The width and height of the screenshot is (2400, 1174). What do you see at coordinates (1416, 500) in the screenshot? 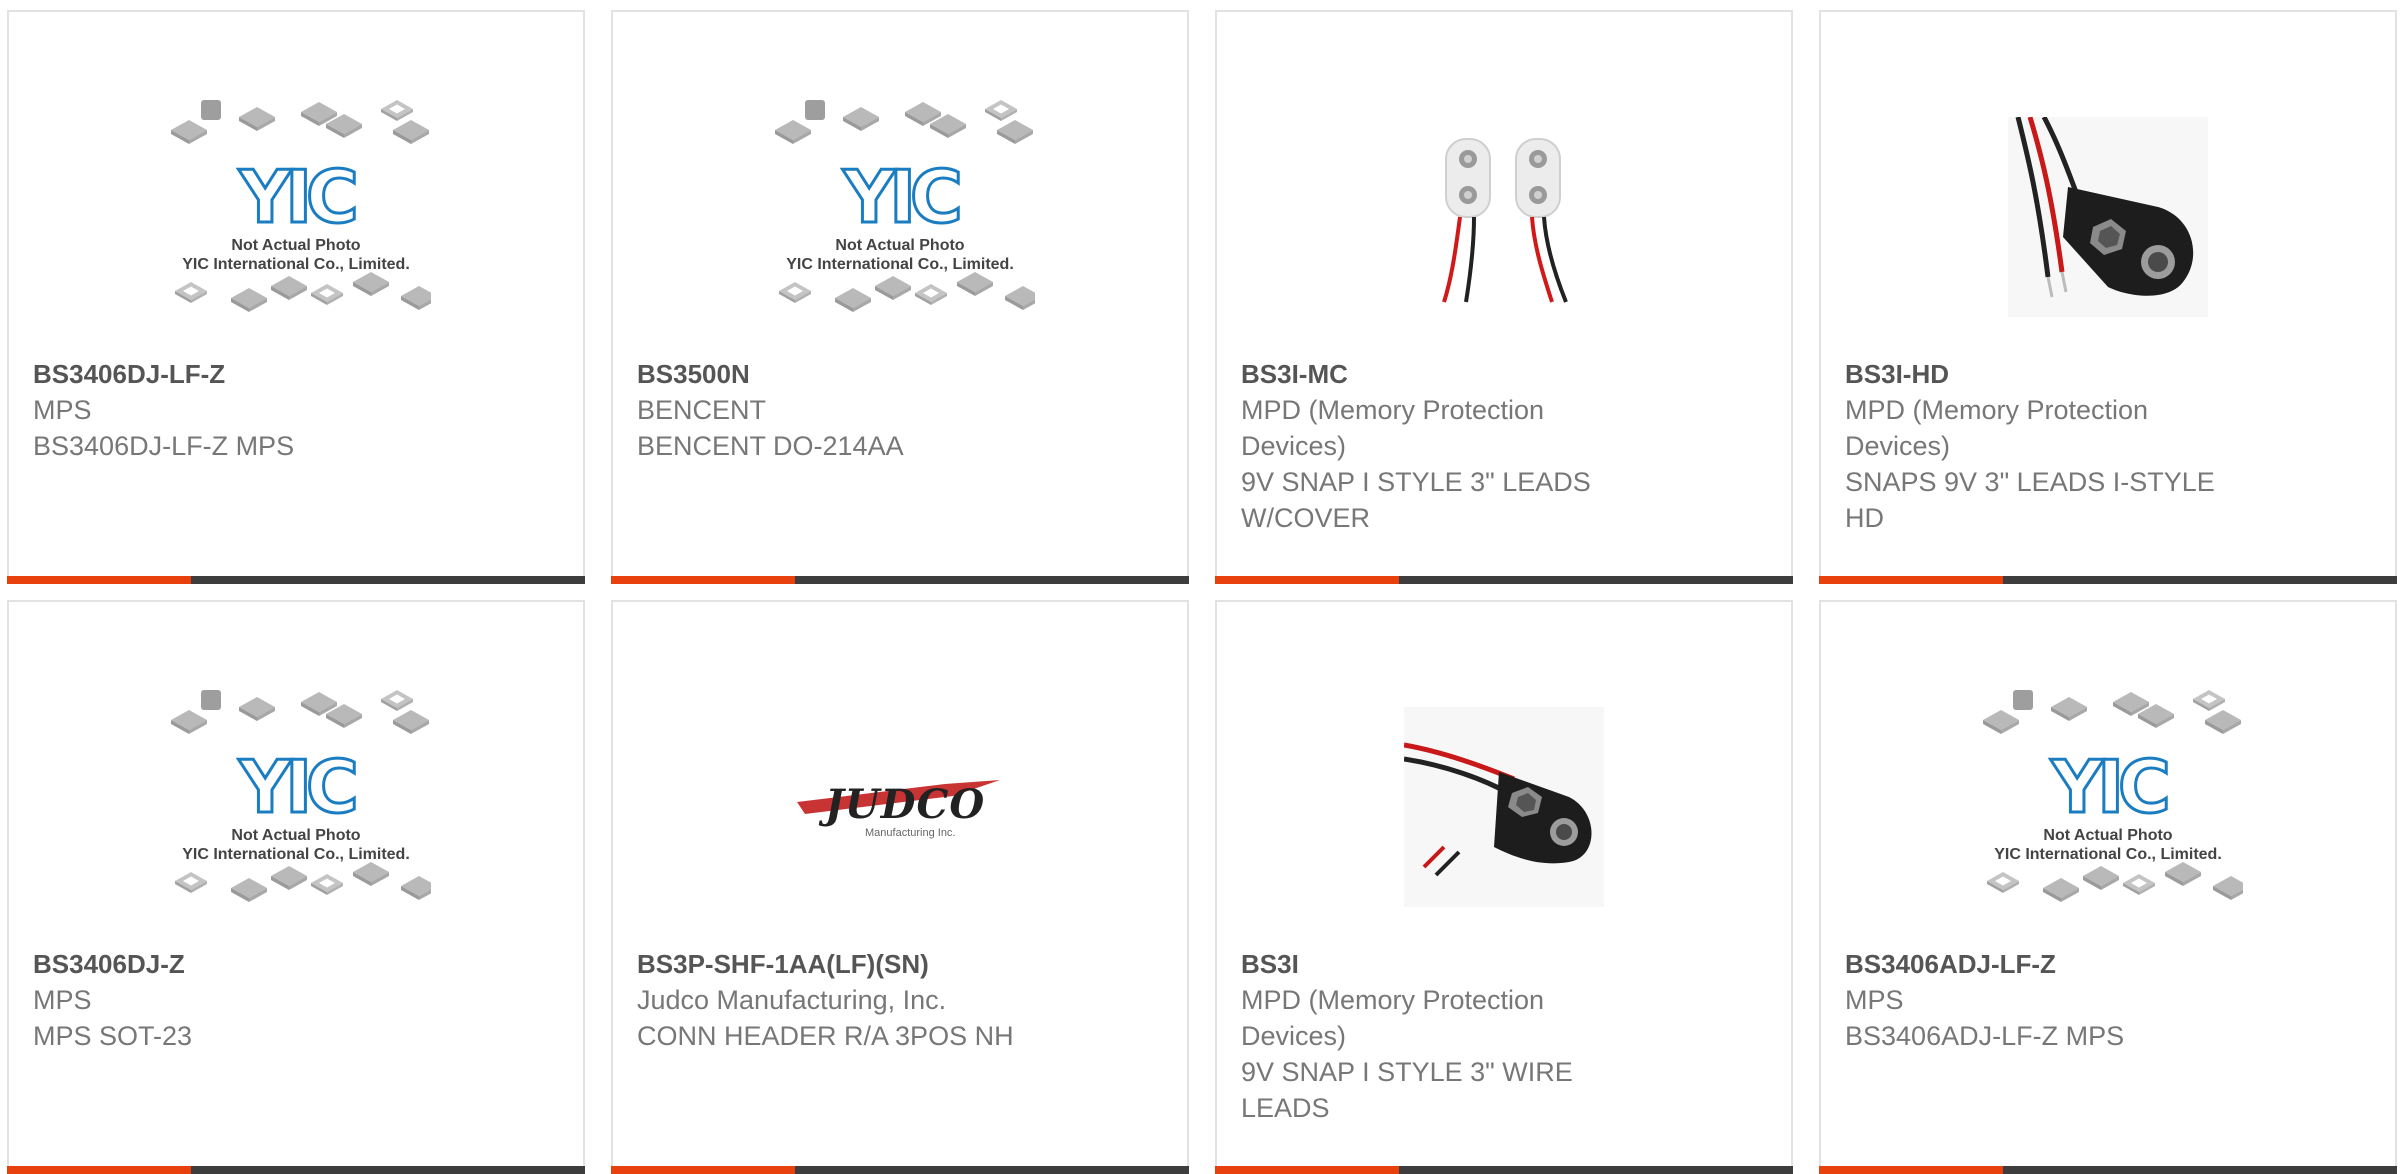
I see `description: 9V SNAP I STYLE 3" LEADS W/COVER` at bounding box center [1416, 500].